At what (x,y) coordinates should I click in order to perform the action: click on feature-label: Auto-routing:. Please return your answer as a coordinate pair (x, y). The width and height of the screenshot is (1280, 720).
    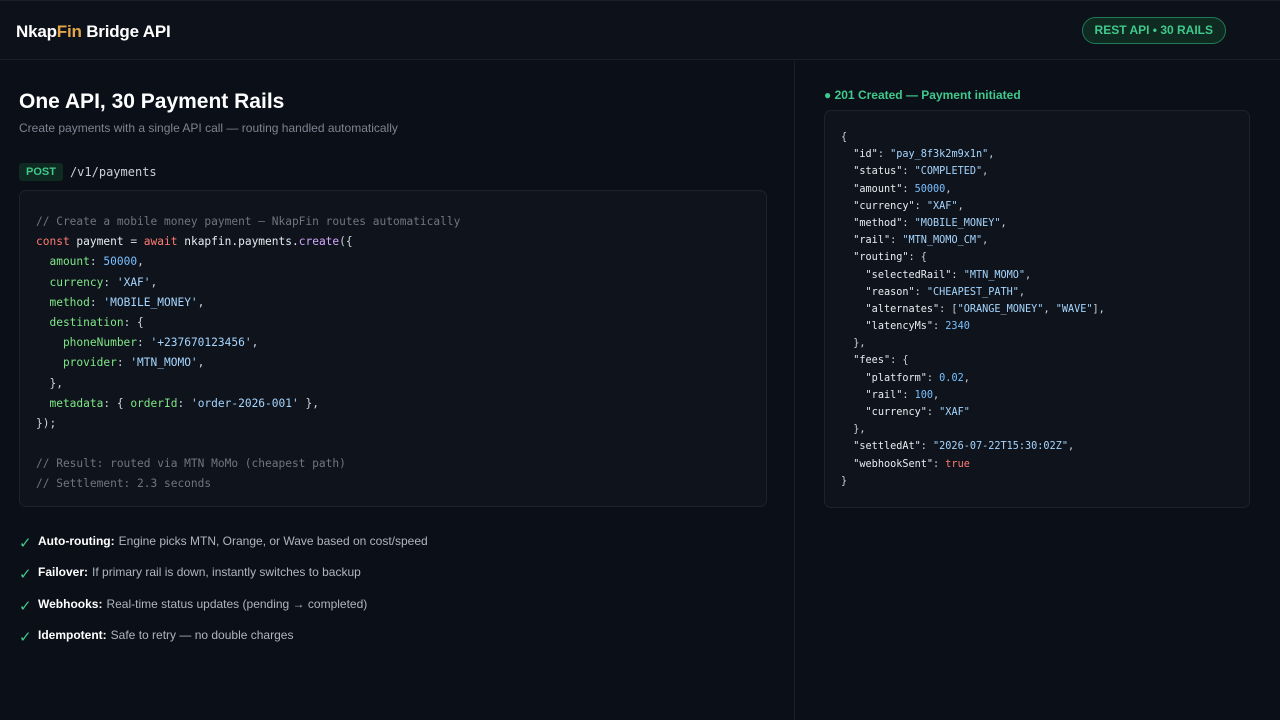
    Looking at the image, I should click on (76, 540).